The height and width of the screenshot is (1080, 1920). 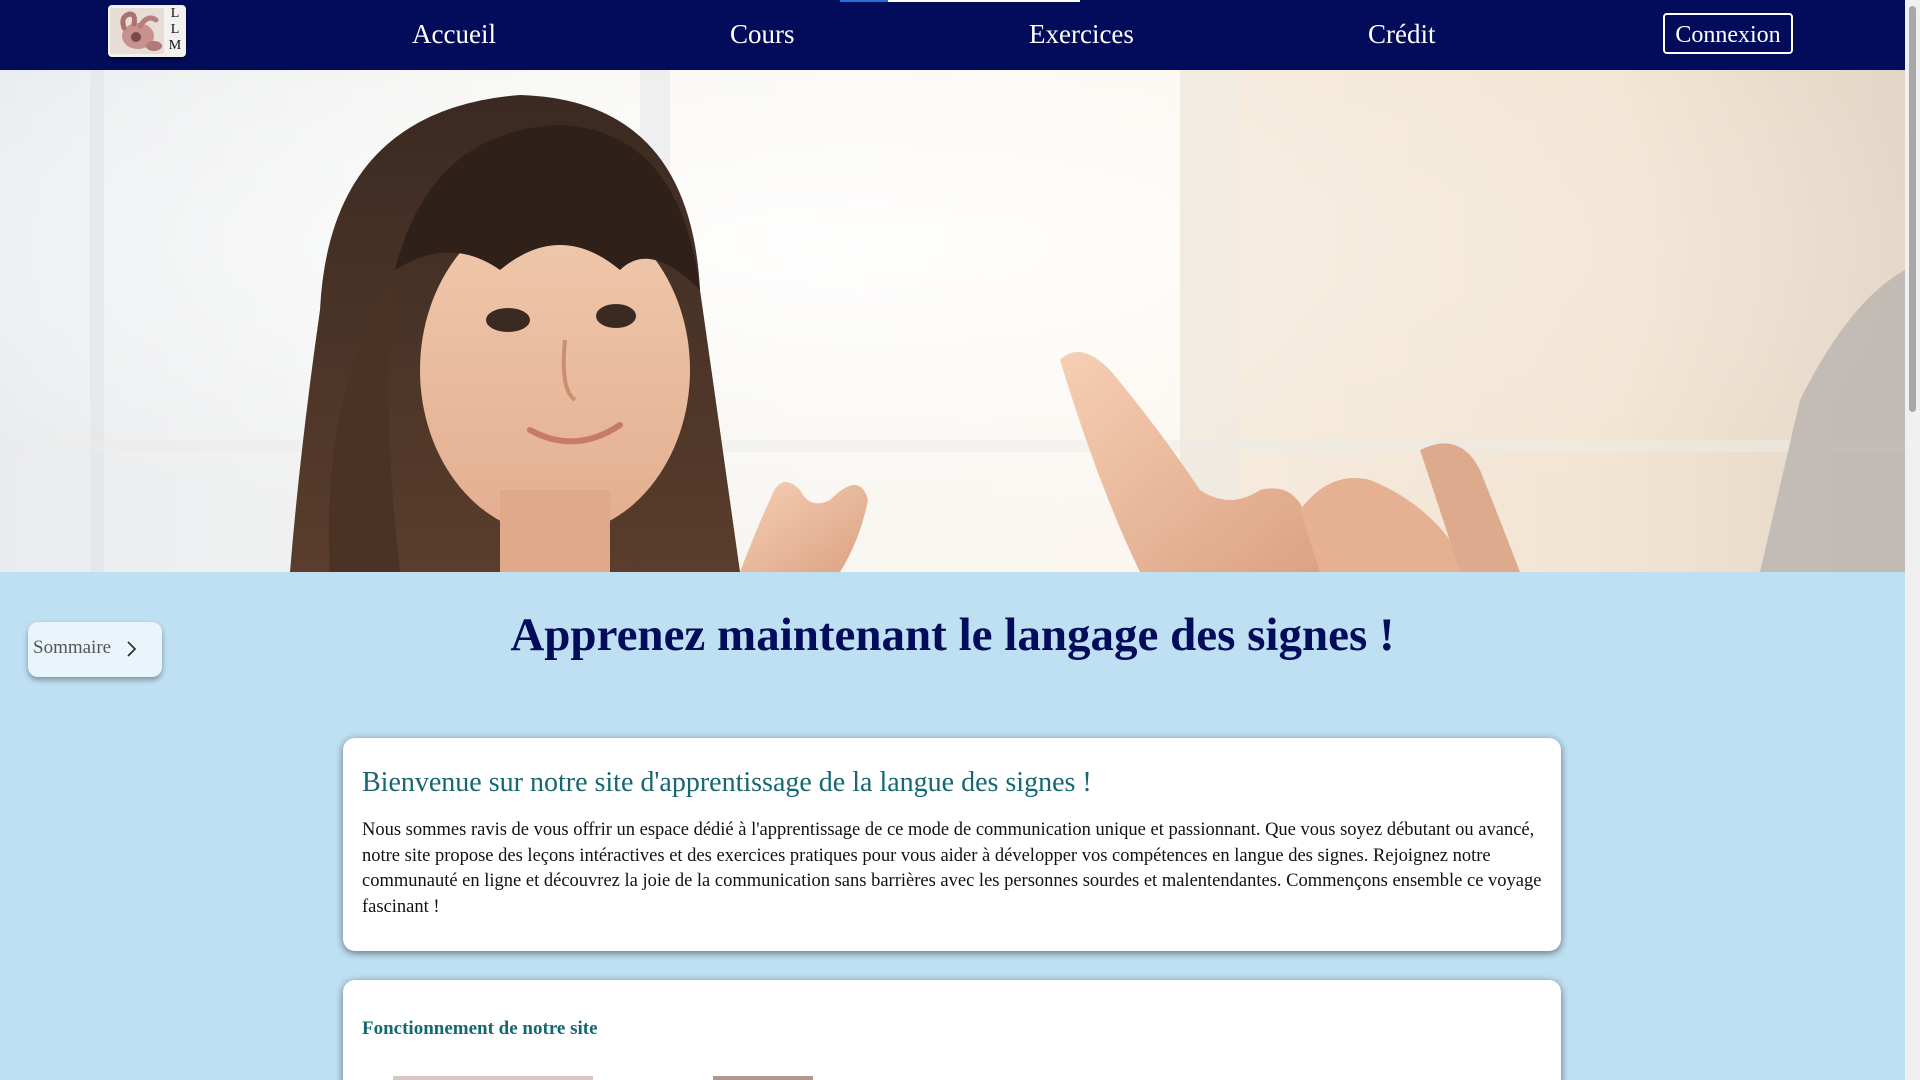 What do you see at coordinates (454, 34) in the screenshot?
I see `nav-link-accueil: Accueil` at bounding box center [454, 34].